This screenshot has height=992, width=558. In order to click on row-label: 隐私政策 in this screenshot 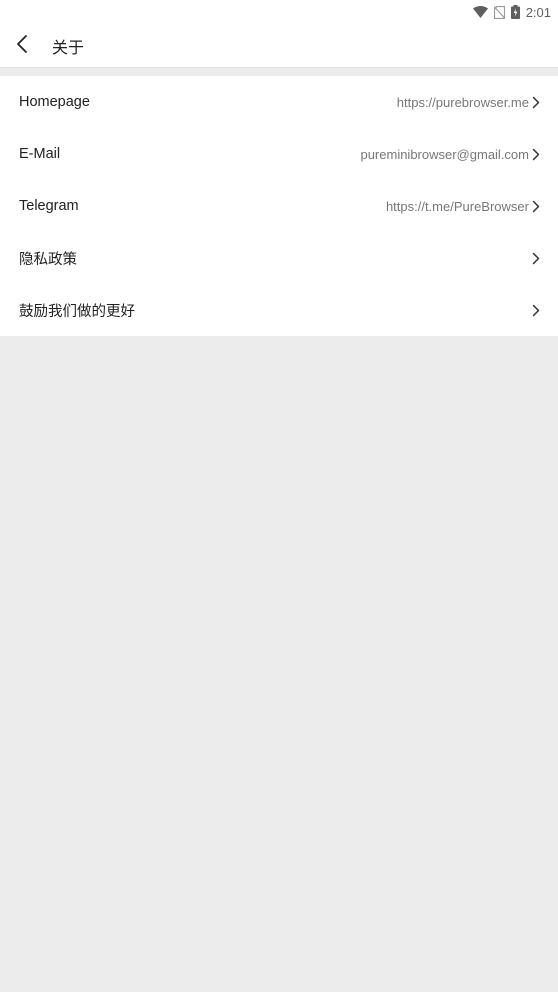, I will do `click(48, 259)`.